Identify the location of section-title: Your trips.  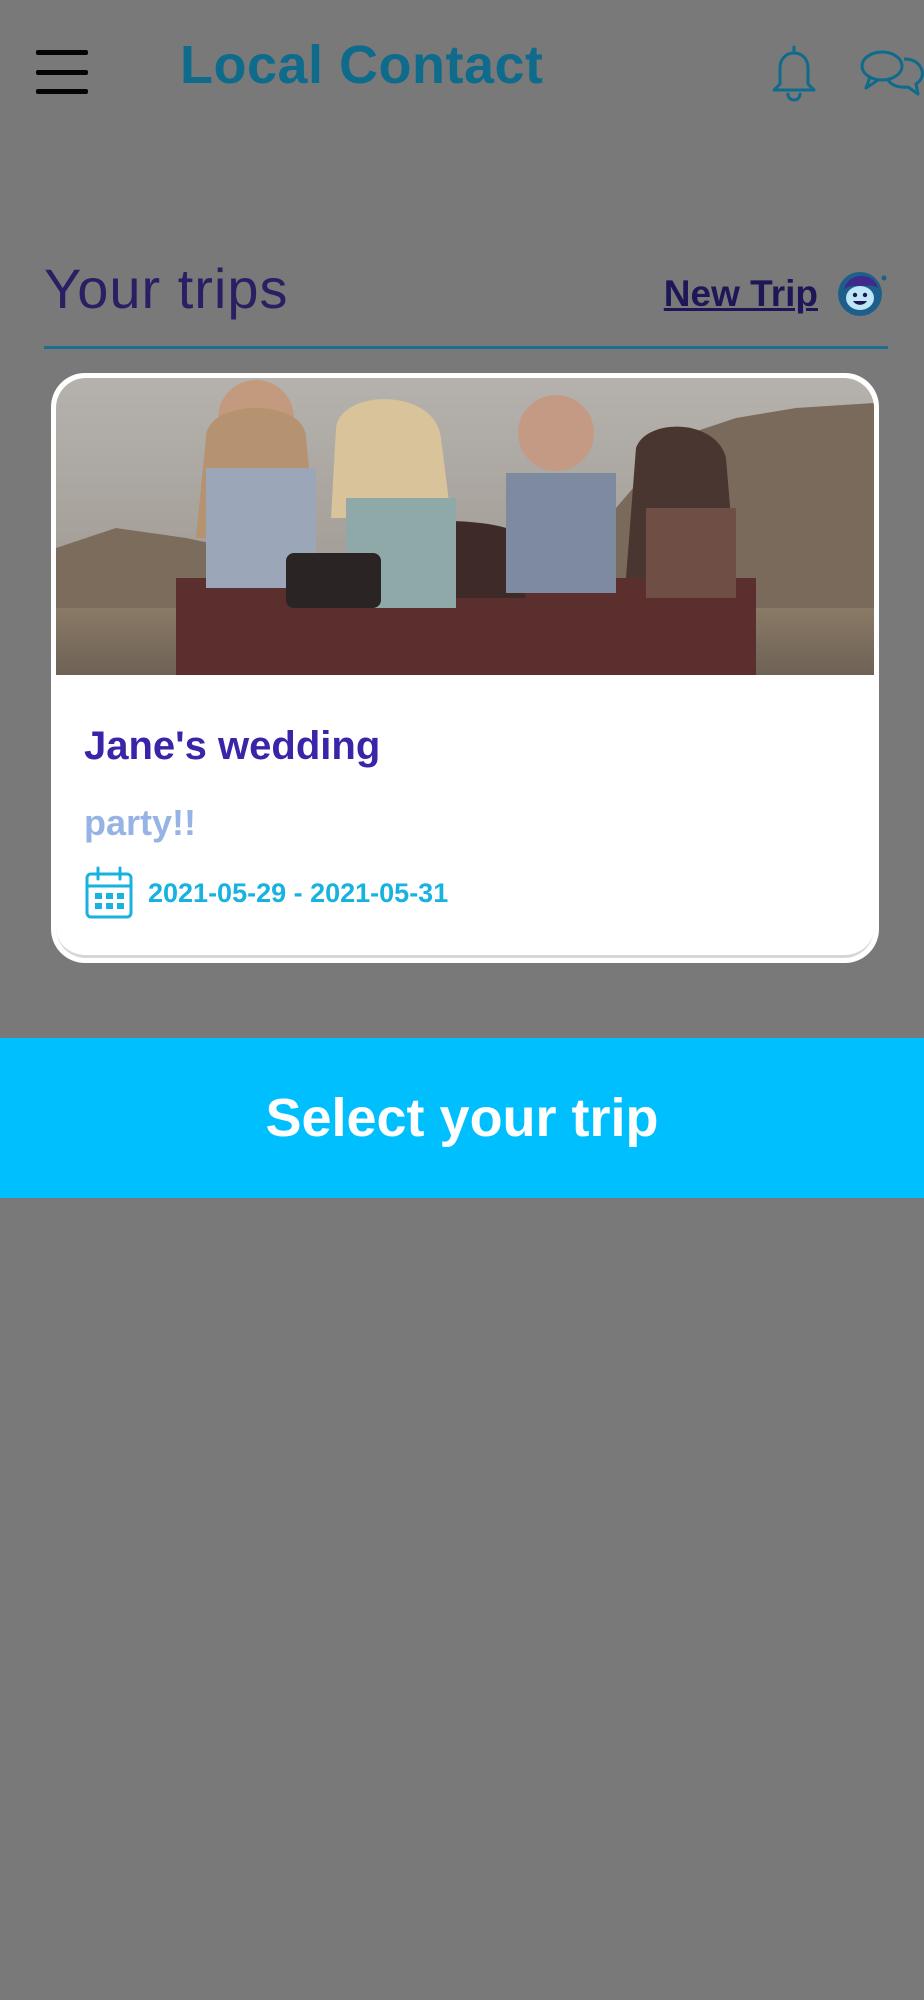
(166, 288).